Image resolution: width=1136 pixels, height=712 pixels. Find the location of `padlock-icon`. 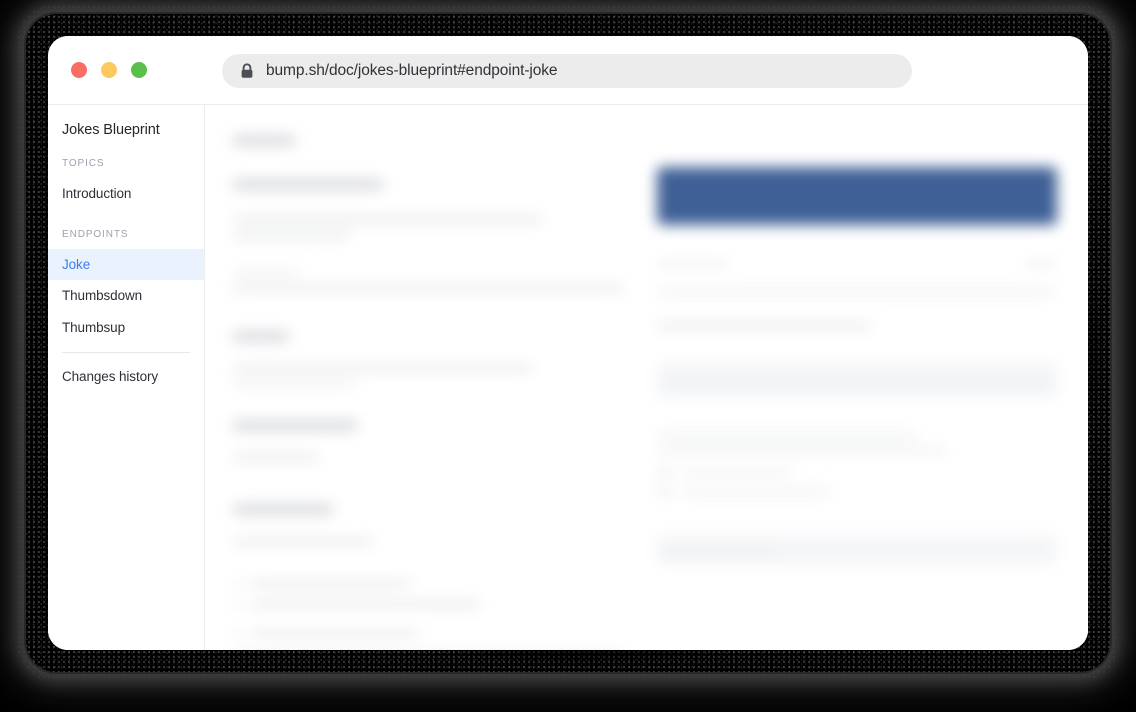

padlock-icon is located at coordinates (247, 71).